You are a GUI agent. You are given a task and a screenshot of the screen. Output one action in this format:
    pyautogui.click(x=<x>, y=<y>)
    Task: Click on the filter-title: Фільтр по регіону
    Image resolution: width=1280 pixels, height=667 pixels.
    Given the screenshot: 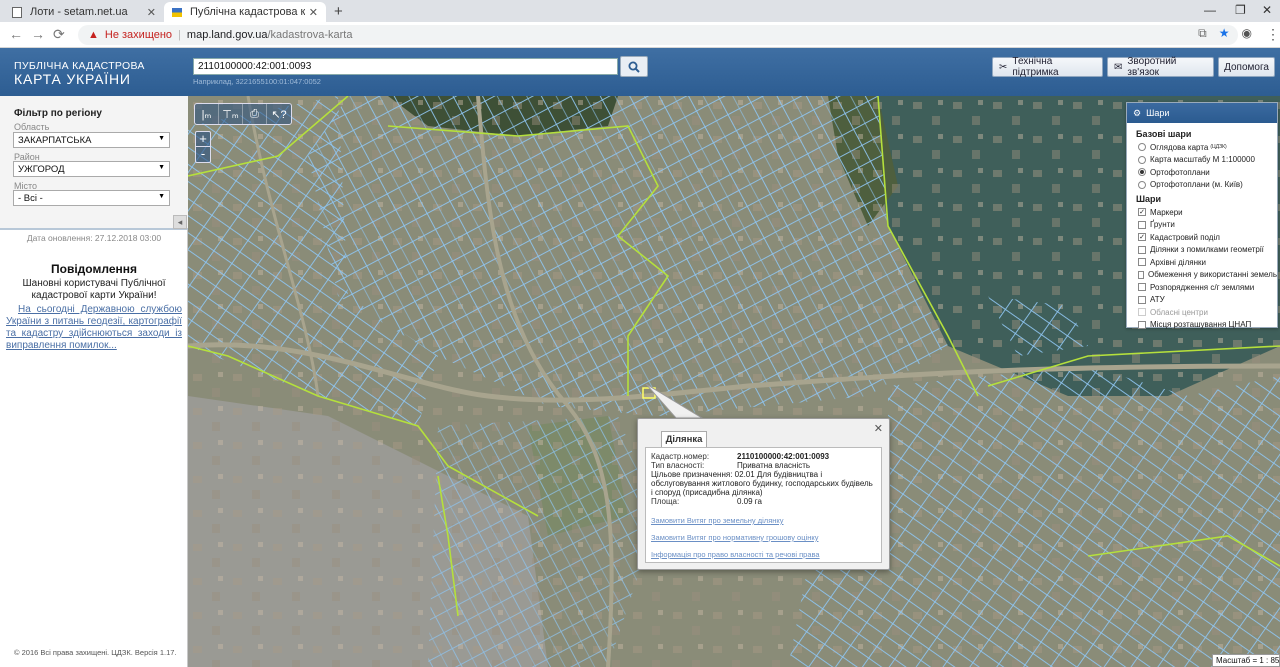 What is the action you would take?
    pyautogui.click(x=58, y=113)
    